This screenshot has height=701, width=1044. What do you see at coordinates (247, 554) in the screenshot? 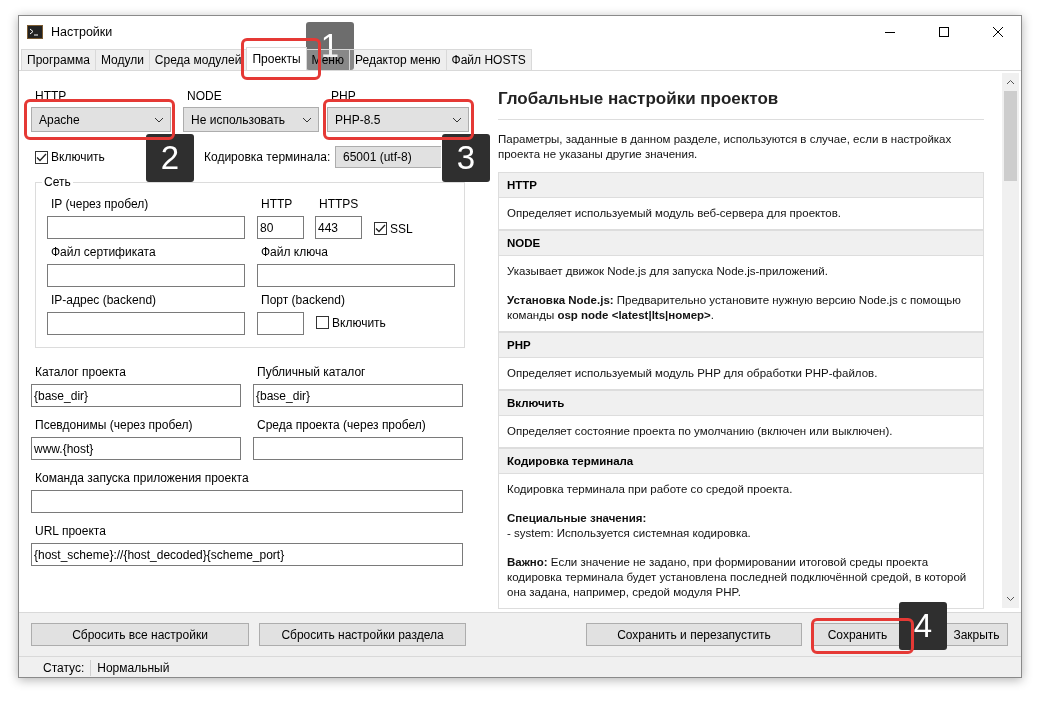
I see `input-field: {host_scheme}://{host_decoded}{scheme_port}` at bounding box center [247, 554].